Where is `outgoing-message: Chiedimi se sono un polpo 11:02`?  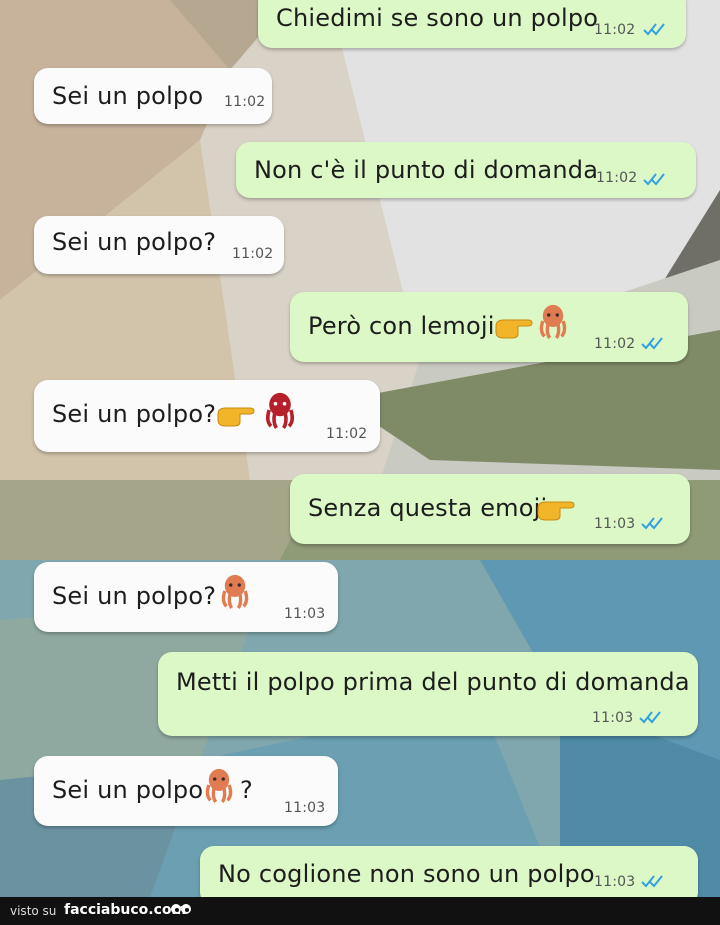 outgoing-message: Chiedimi se sono un polpo 11:02 is located at coordinates (472, 24).